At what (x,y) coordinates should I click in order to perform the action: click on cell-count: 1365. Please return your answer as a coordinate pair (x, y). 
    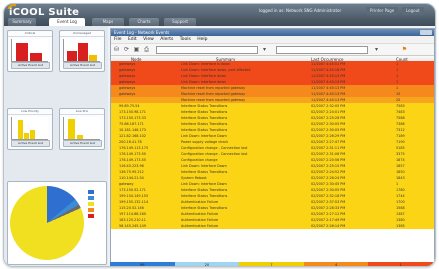
    Looking at the image, I should click on (400, 226).